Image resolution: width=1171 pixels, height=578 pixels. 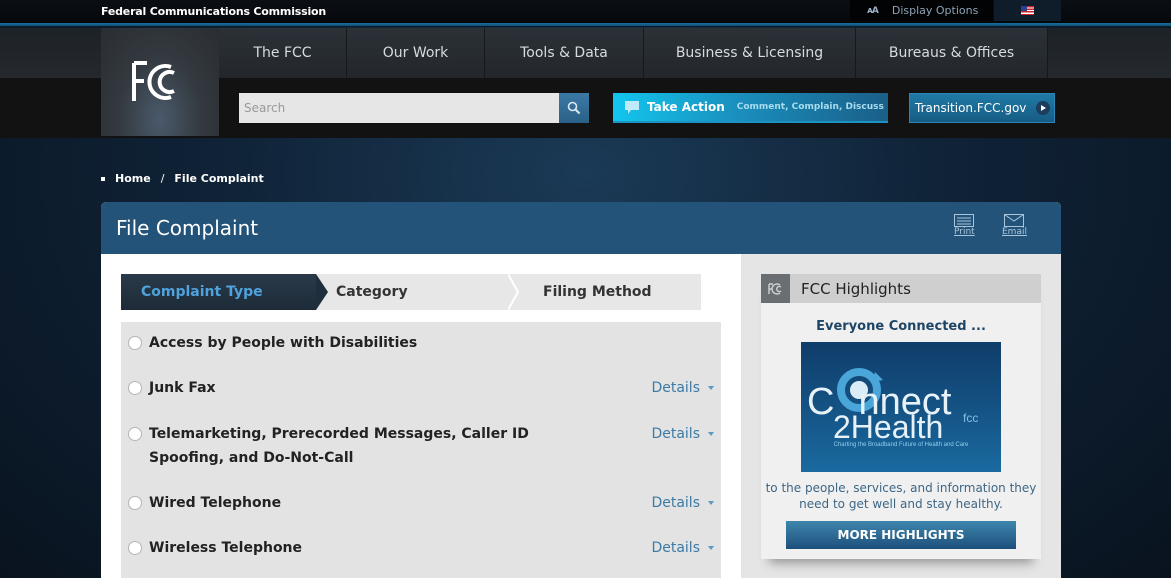 What do you see at coordinates (182, 388) in the screenshot?
I see `item-label: Junk Fax` at bounding box center [182, 388].